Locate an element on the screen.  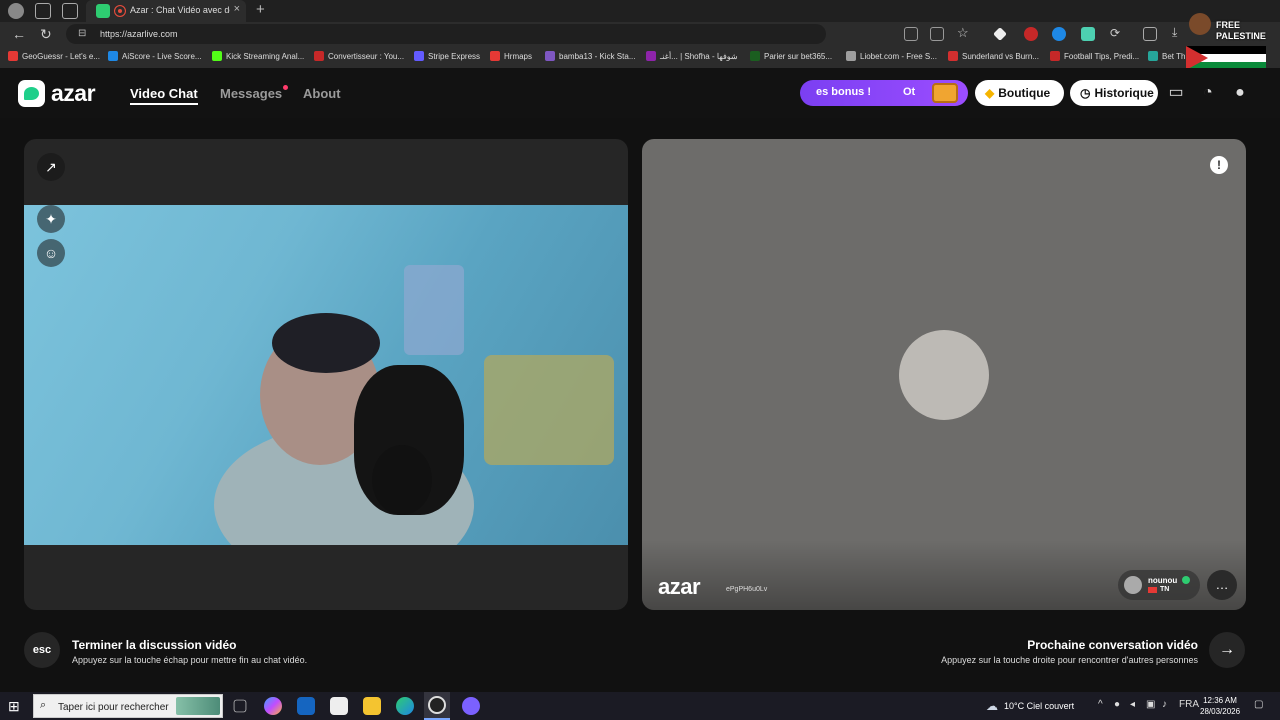
recording-icon is located at coordinates (120, 11).